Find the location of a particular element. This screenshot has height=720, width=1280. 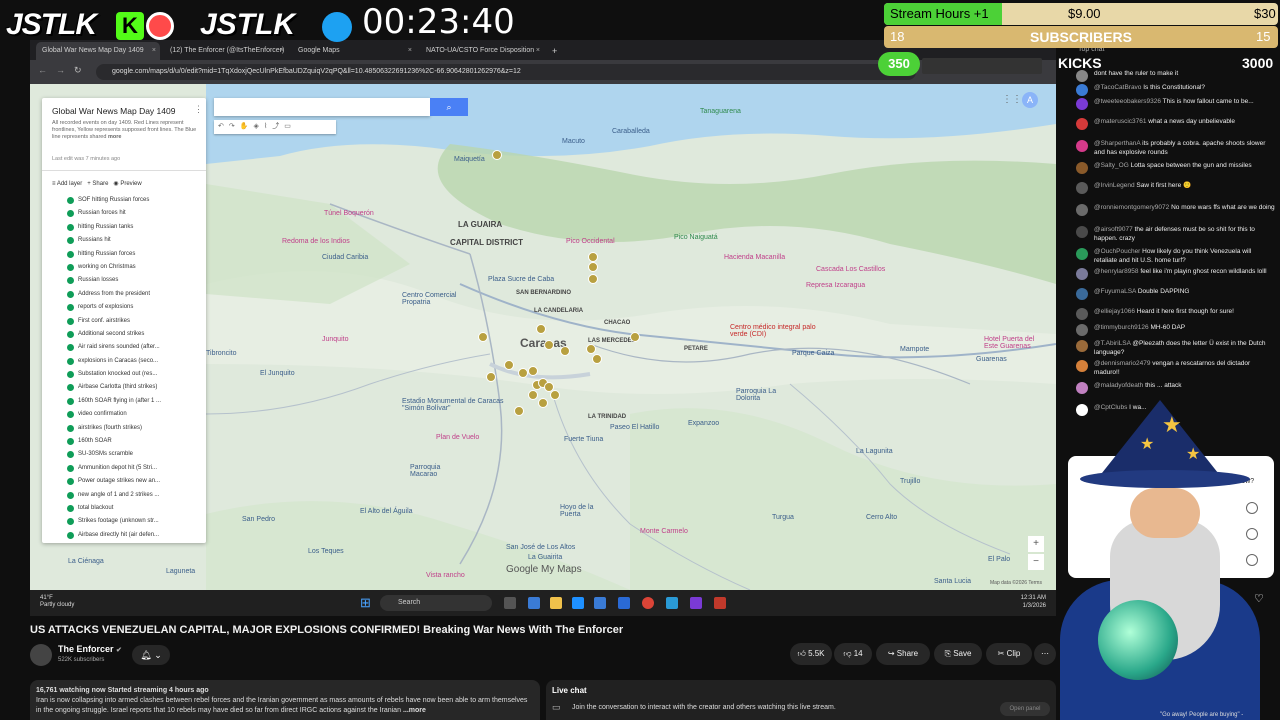

chrome-icon is located at coordinates (648, 603).